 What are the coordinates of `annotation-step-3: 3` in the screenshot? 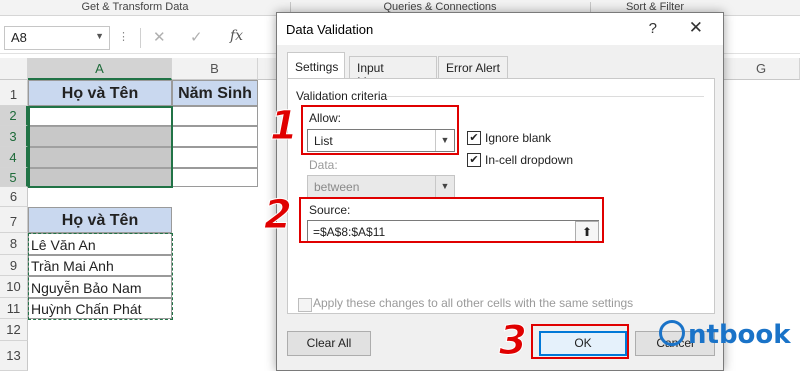 It's located at (513, 341).